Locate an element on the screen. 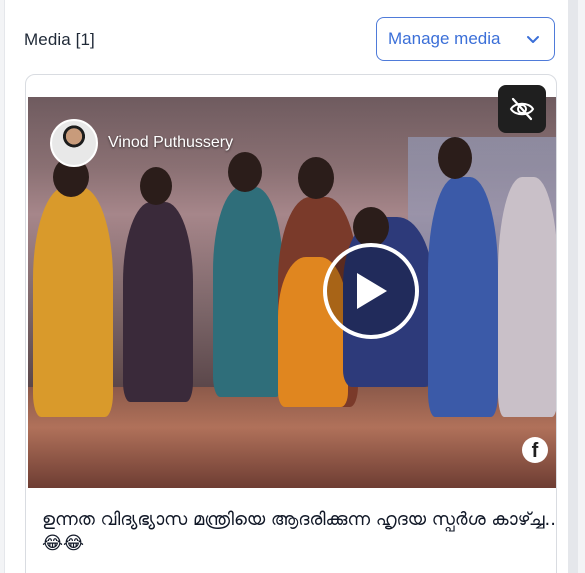 Image resolution: width=585 pixels, height=573 pixels. eye-off-icon is located at coordinates (522, 109).